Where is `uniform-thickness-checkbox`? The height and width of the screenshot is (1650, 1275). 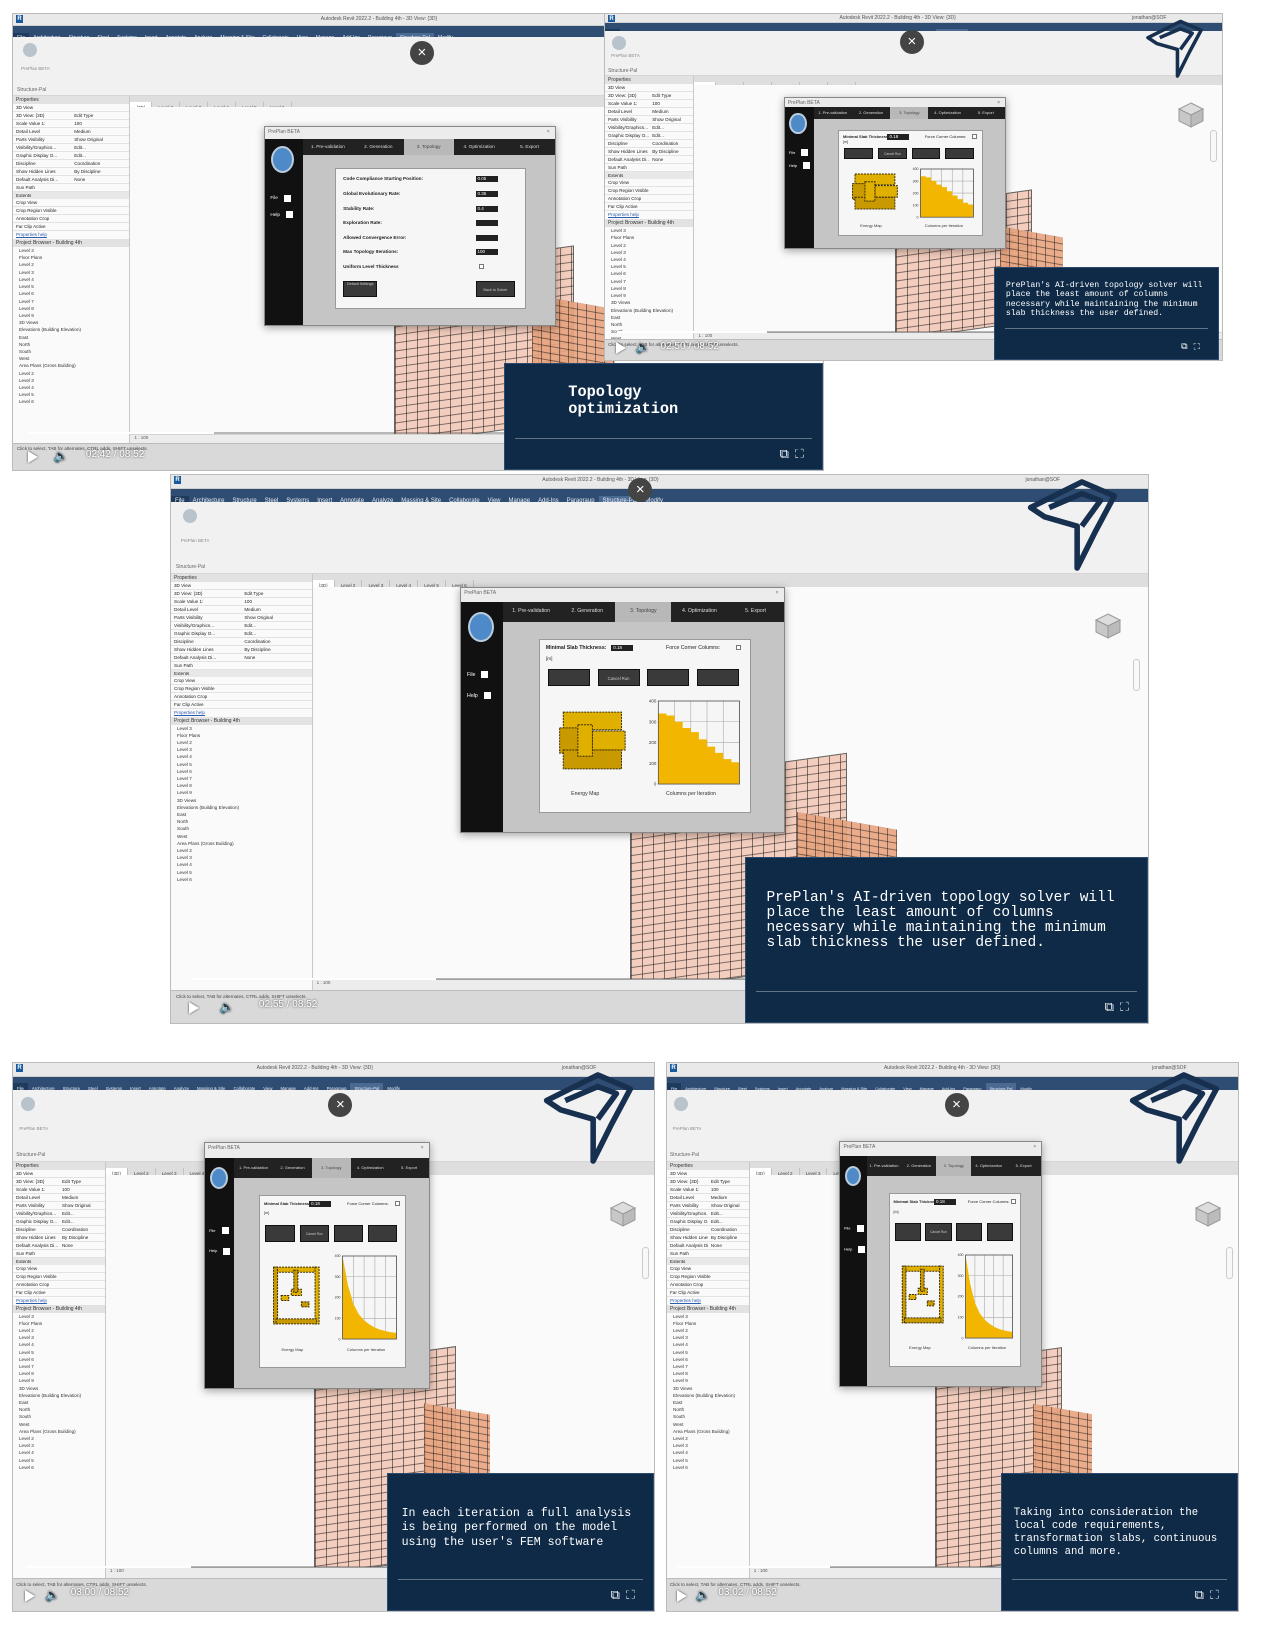 uniform-thickness-checkbox is located at coordinates (482, 266).